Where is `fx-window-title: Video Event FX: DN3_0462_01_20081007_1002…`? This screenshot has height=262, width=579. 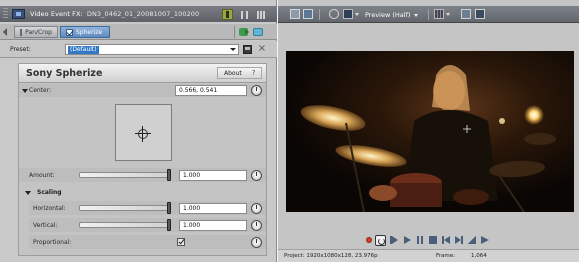 fx-window-title: Video Event FX: DN3_0462_01_20081007_1002… is located at coordinates (114, 14).